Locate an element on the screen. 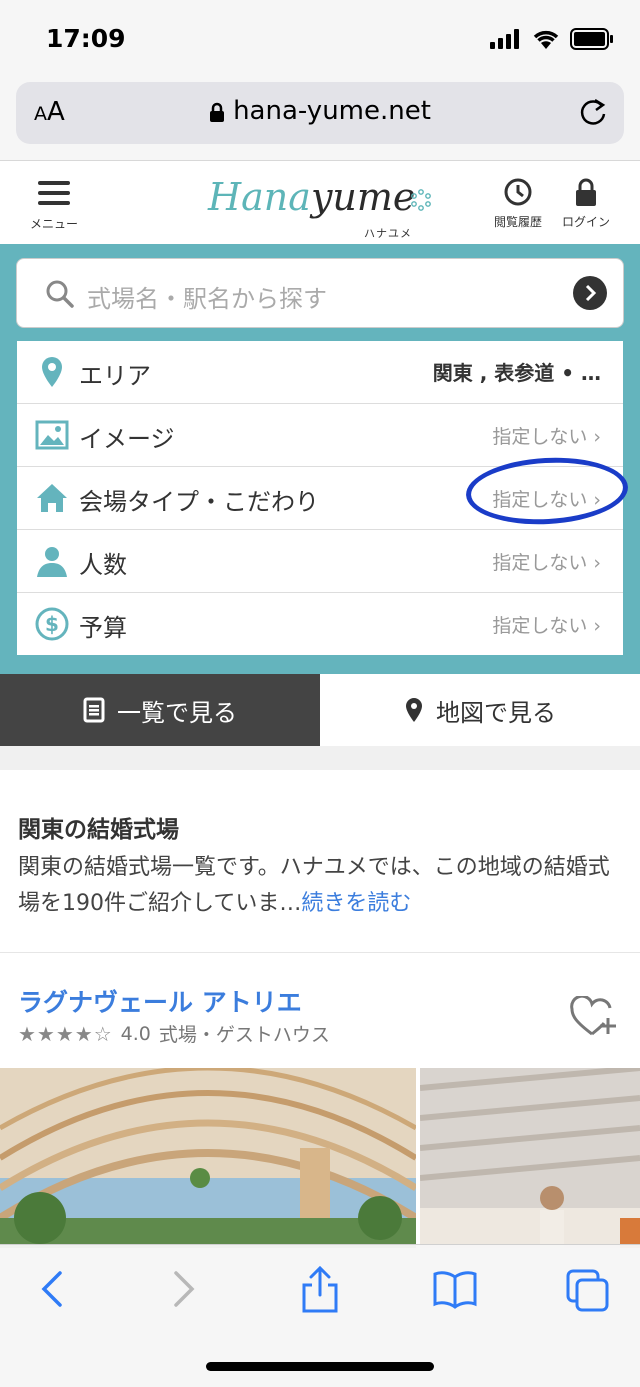 Image resolution: width=640 pixels, height=1387 pixels. filter-label: エリア is located at coordinates (115, 376).